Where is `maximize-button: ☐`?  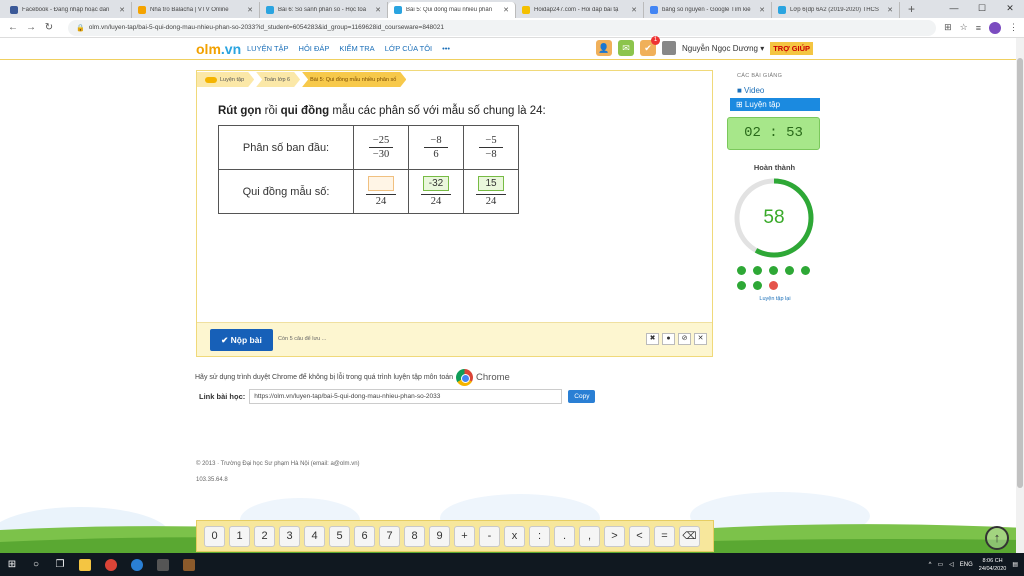
maximize-button: ☐ is located at coordinates (982, 8).